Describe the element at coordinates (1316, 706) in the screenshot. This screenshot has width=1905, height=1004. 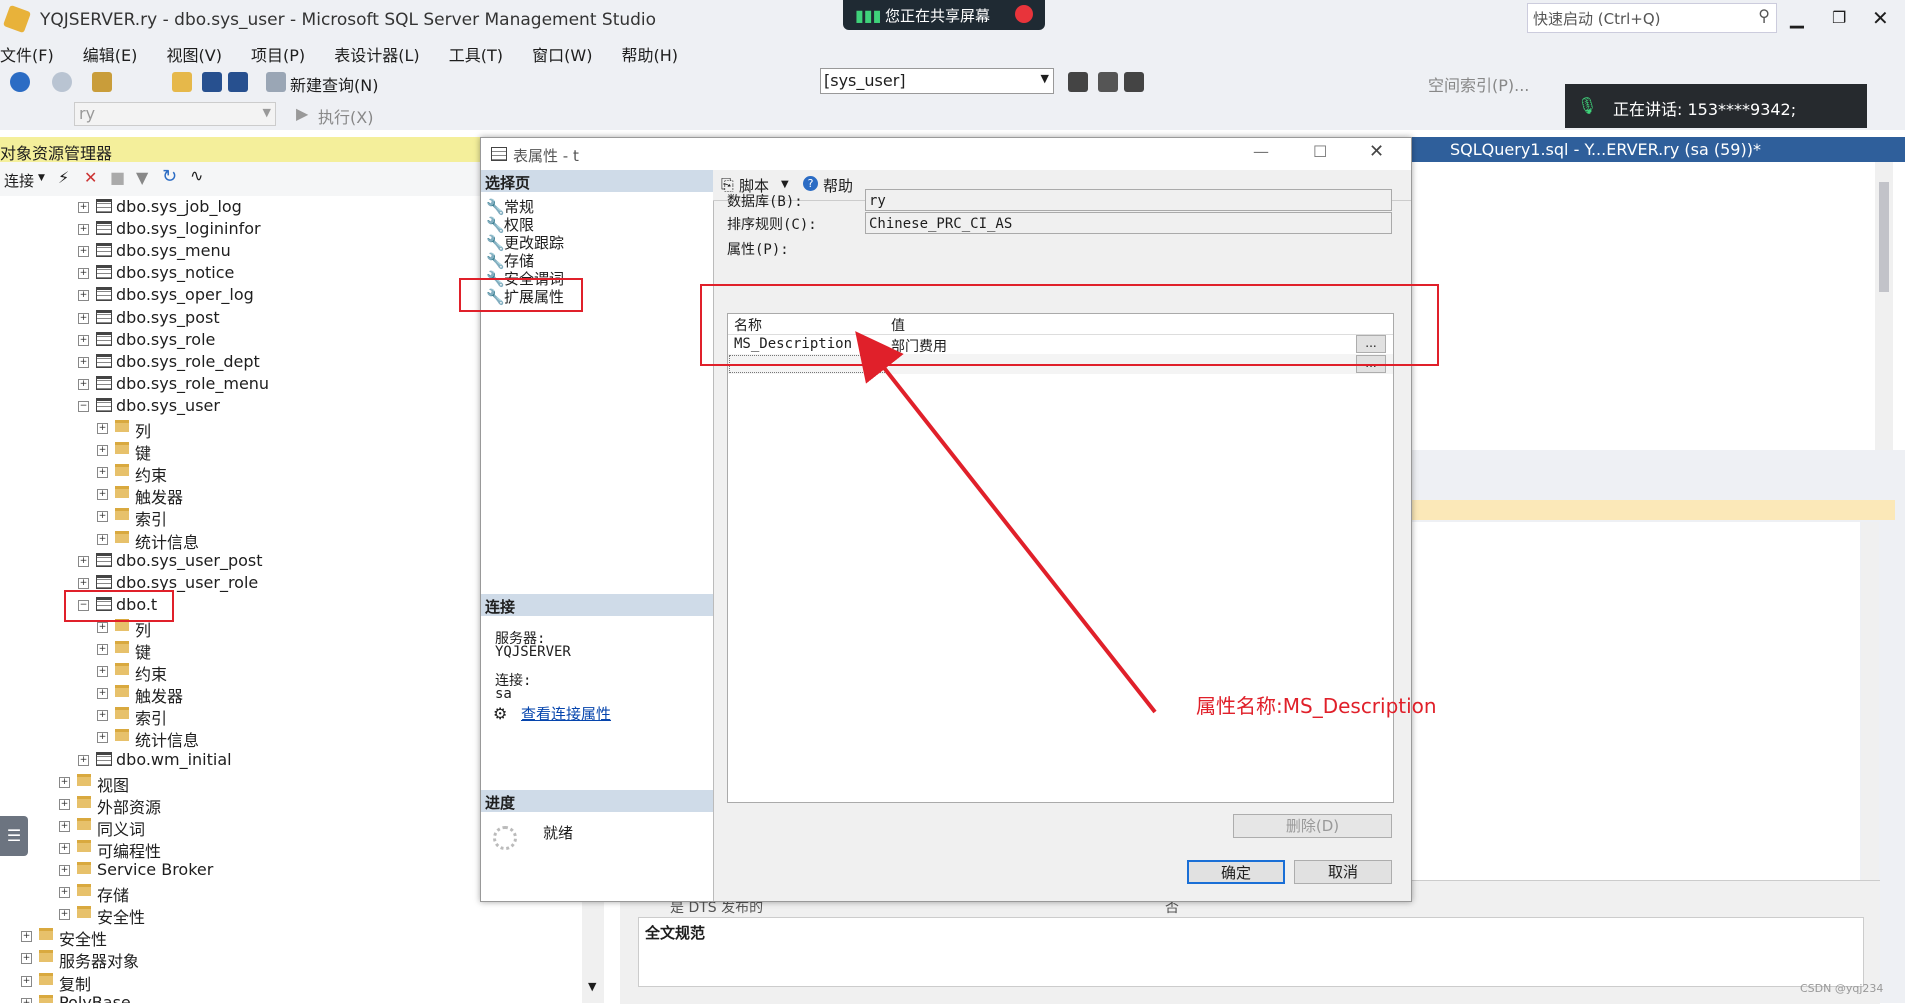
I see `annotation-text: 属性名称:MS_Description` at that location.